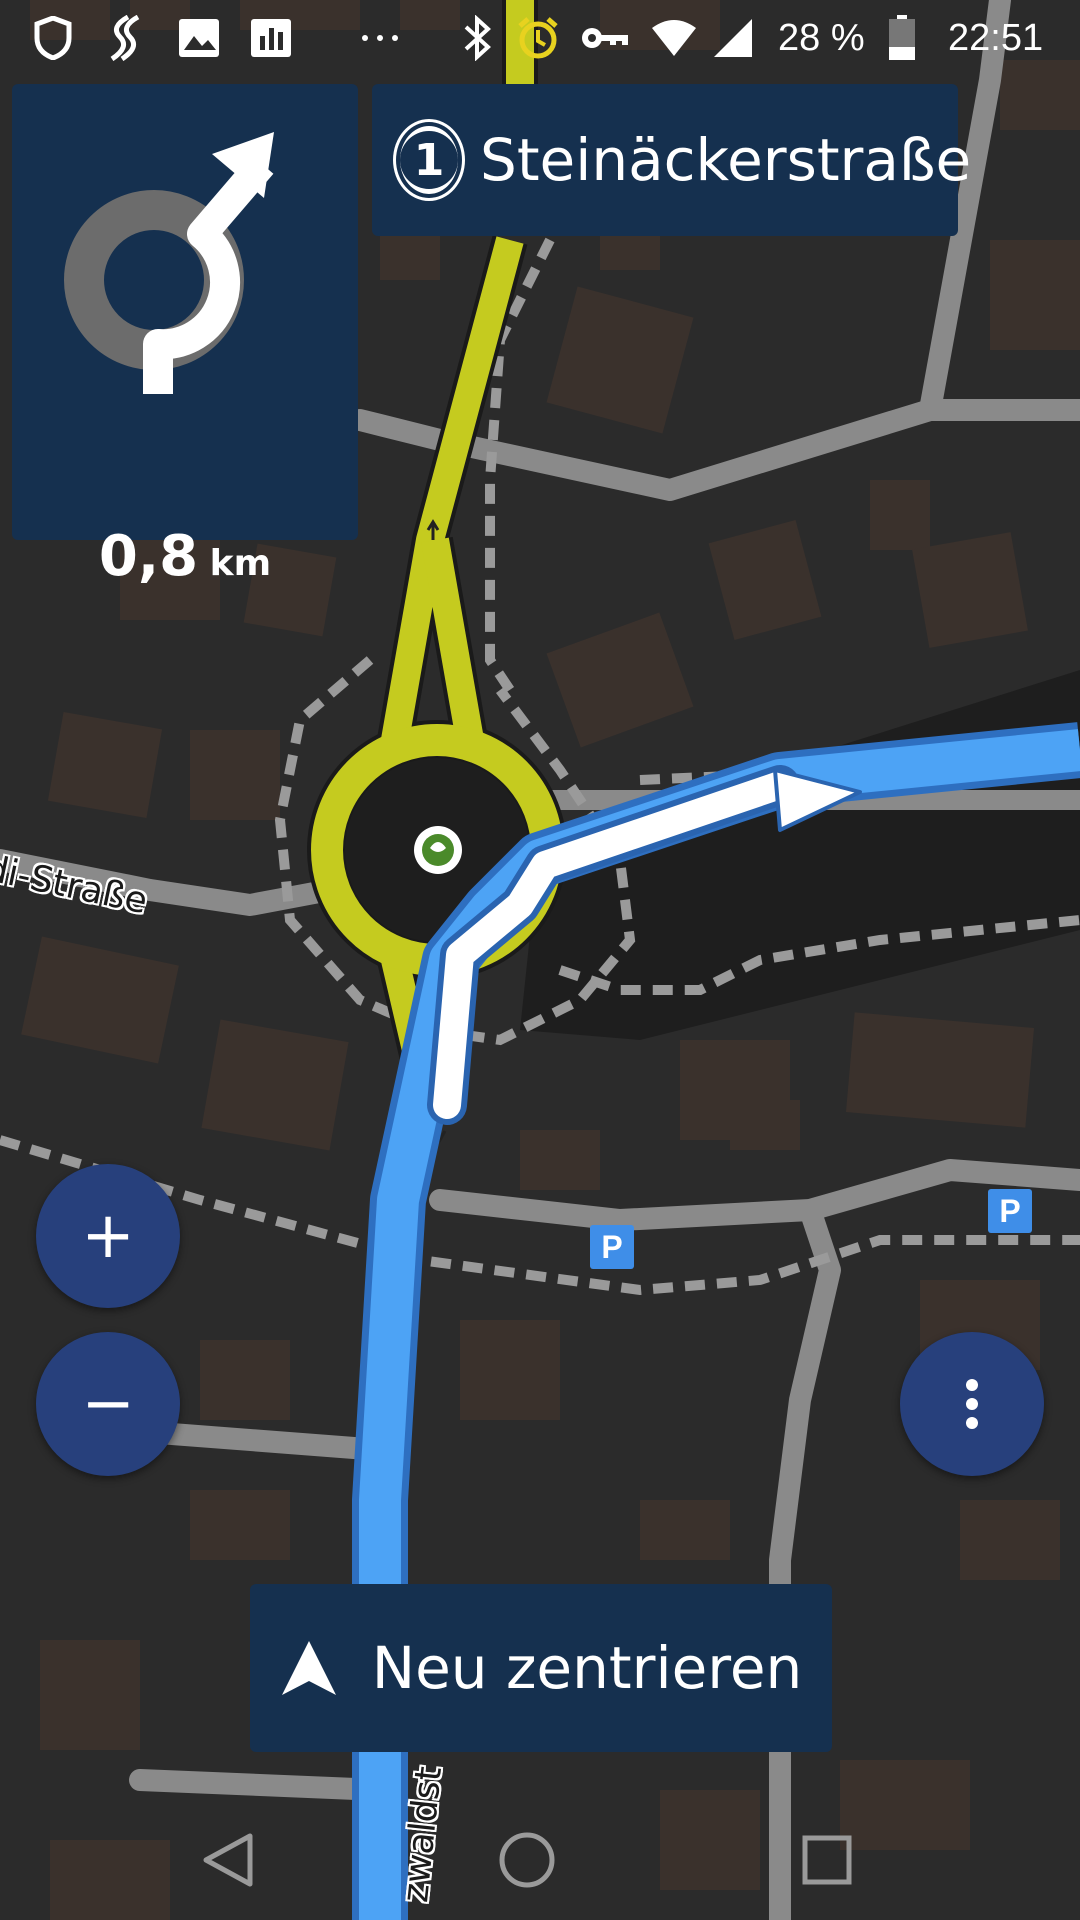  I want to click on distance-value: 0,8, so click(148, 556).